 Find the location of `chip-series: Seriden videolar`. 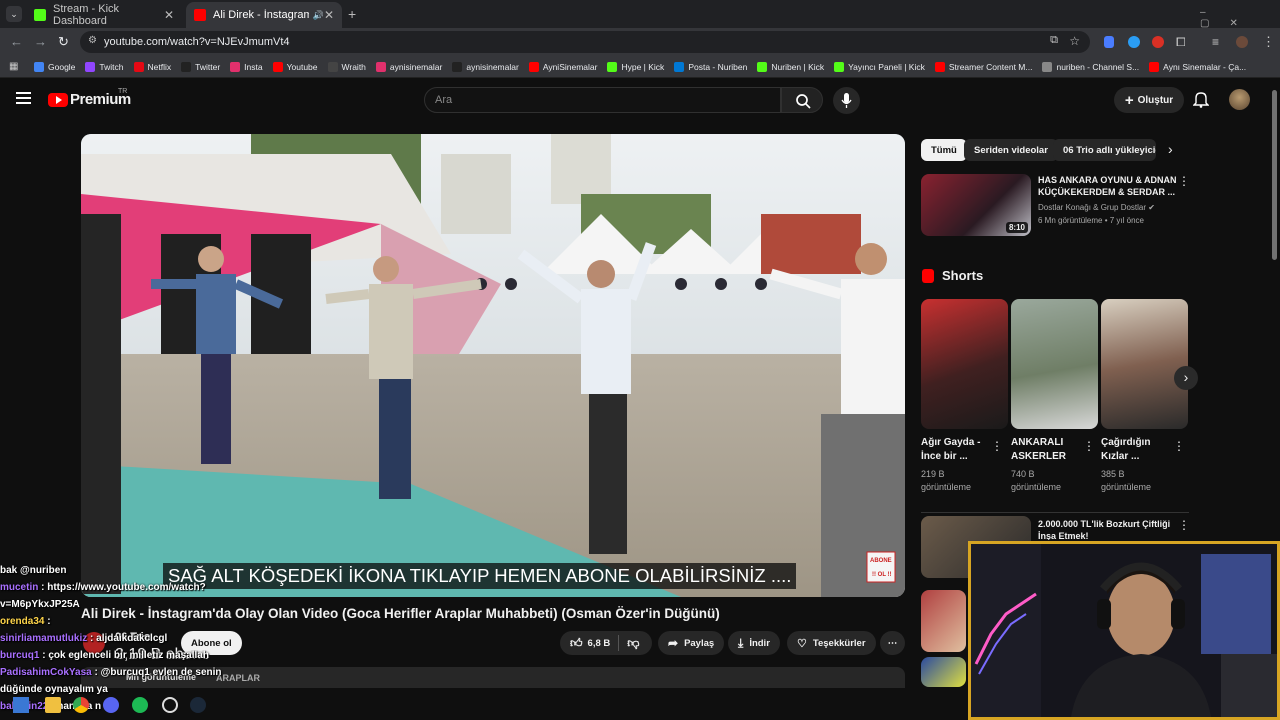

chip-series: Seriden videolar is located at coordinates (1011, 150).